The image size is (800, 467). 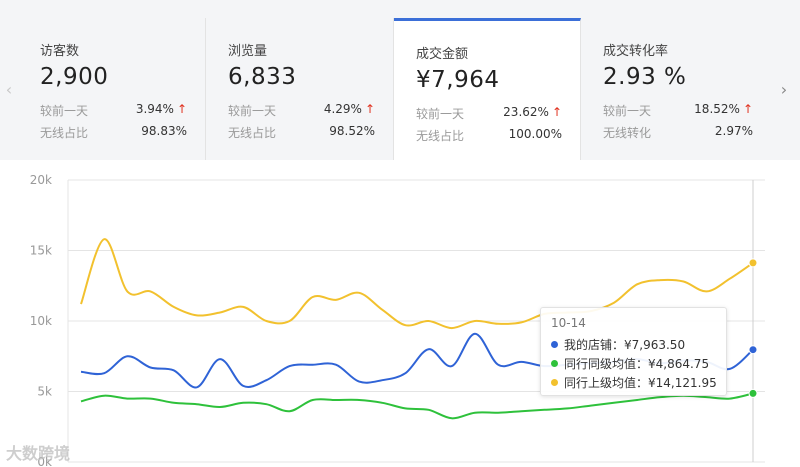 What do you see at coordinates (634, 383) in the screenshot?
I see `tooltip-row-upper-peer-average: 同行上级均值：¥14,121.95` at bounding box center [634, 383].